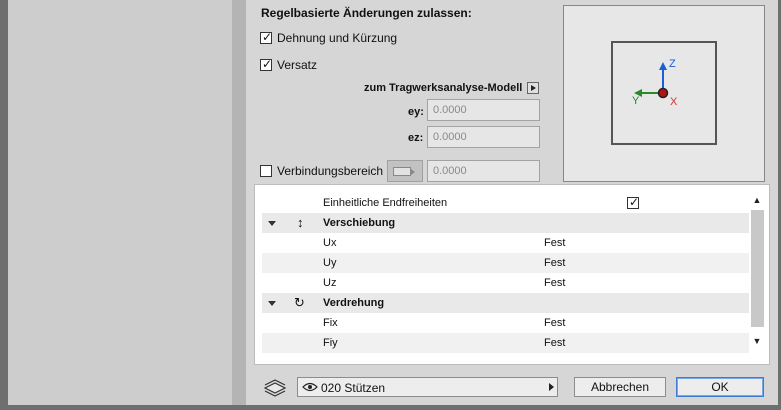 Image resolution: width=781 pixels, height=410 pixels. What do you see at coordinates (4, 205) in the screenshot?
I see `window-frame-left` at bounding box center [4, 205].